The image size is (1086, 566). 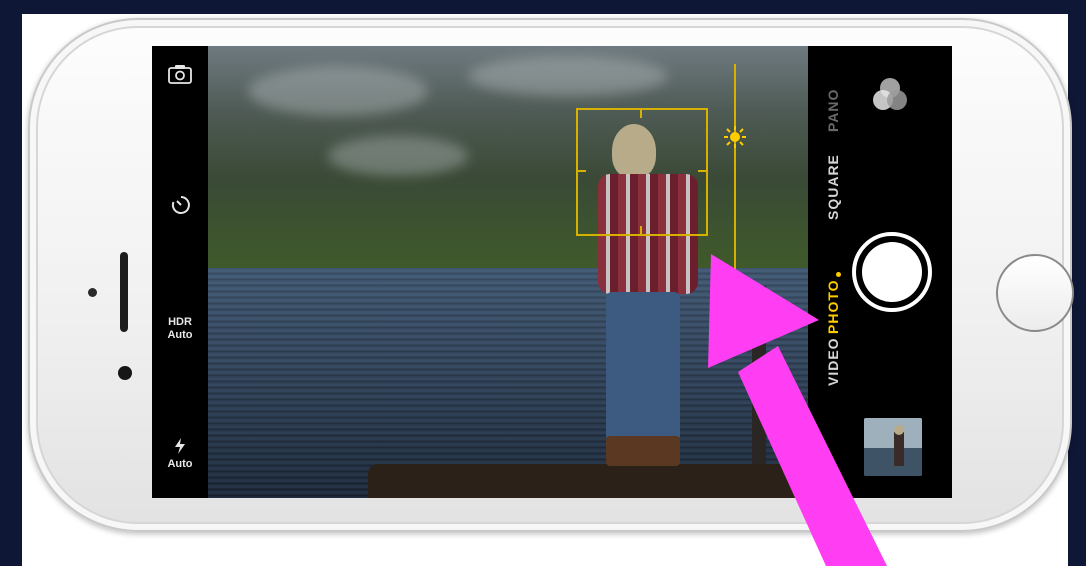 I want to click on filters-icon, so click(x=890, y=96).